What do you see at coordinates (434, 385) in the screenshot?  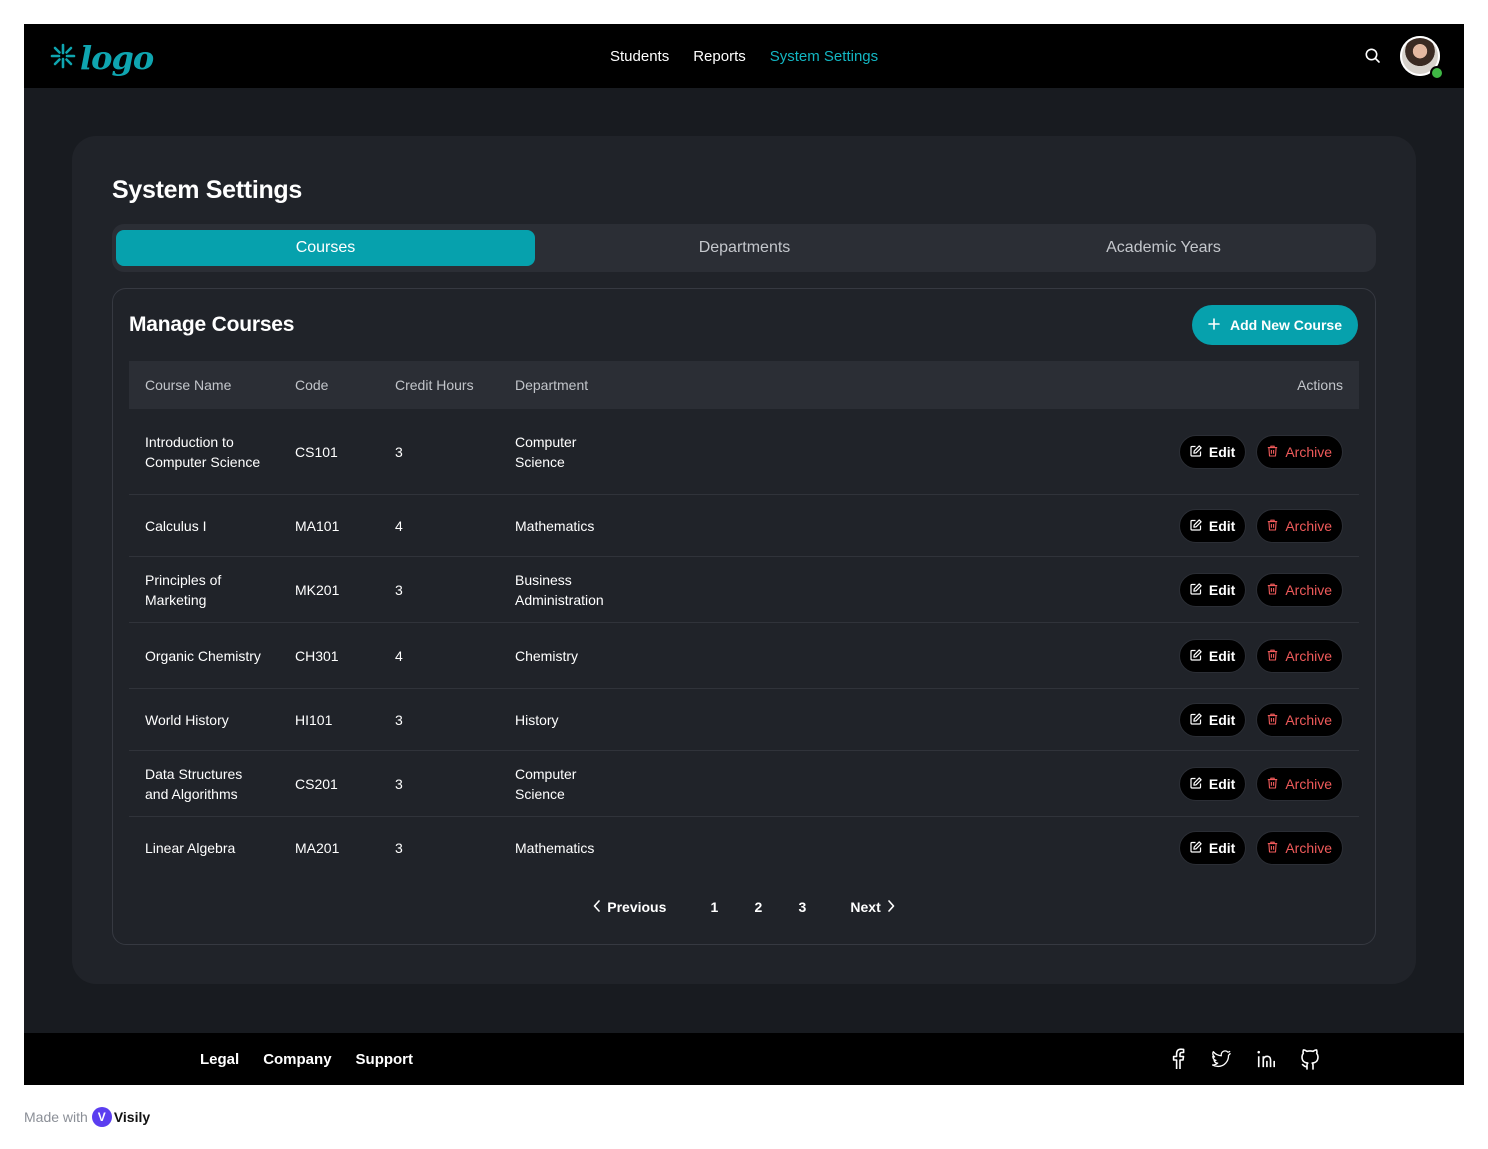 I see `column-header-credit-hours: Credit Hours` at bounding box center [434, 385].